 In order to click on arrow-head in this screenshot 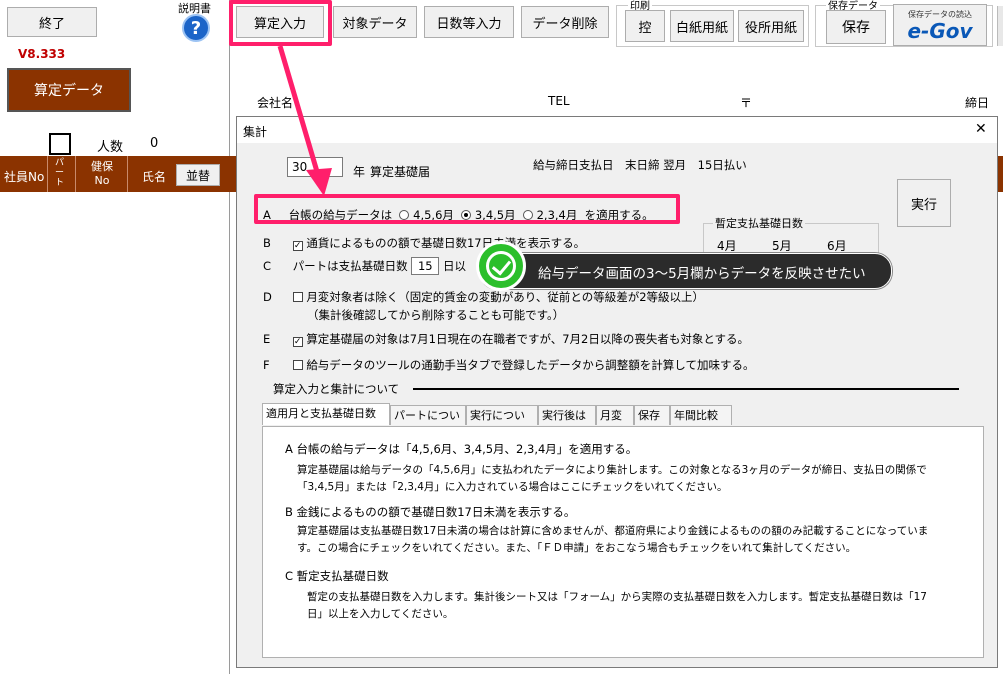, I will do `click(319, 182)`.